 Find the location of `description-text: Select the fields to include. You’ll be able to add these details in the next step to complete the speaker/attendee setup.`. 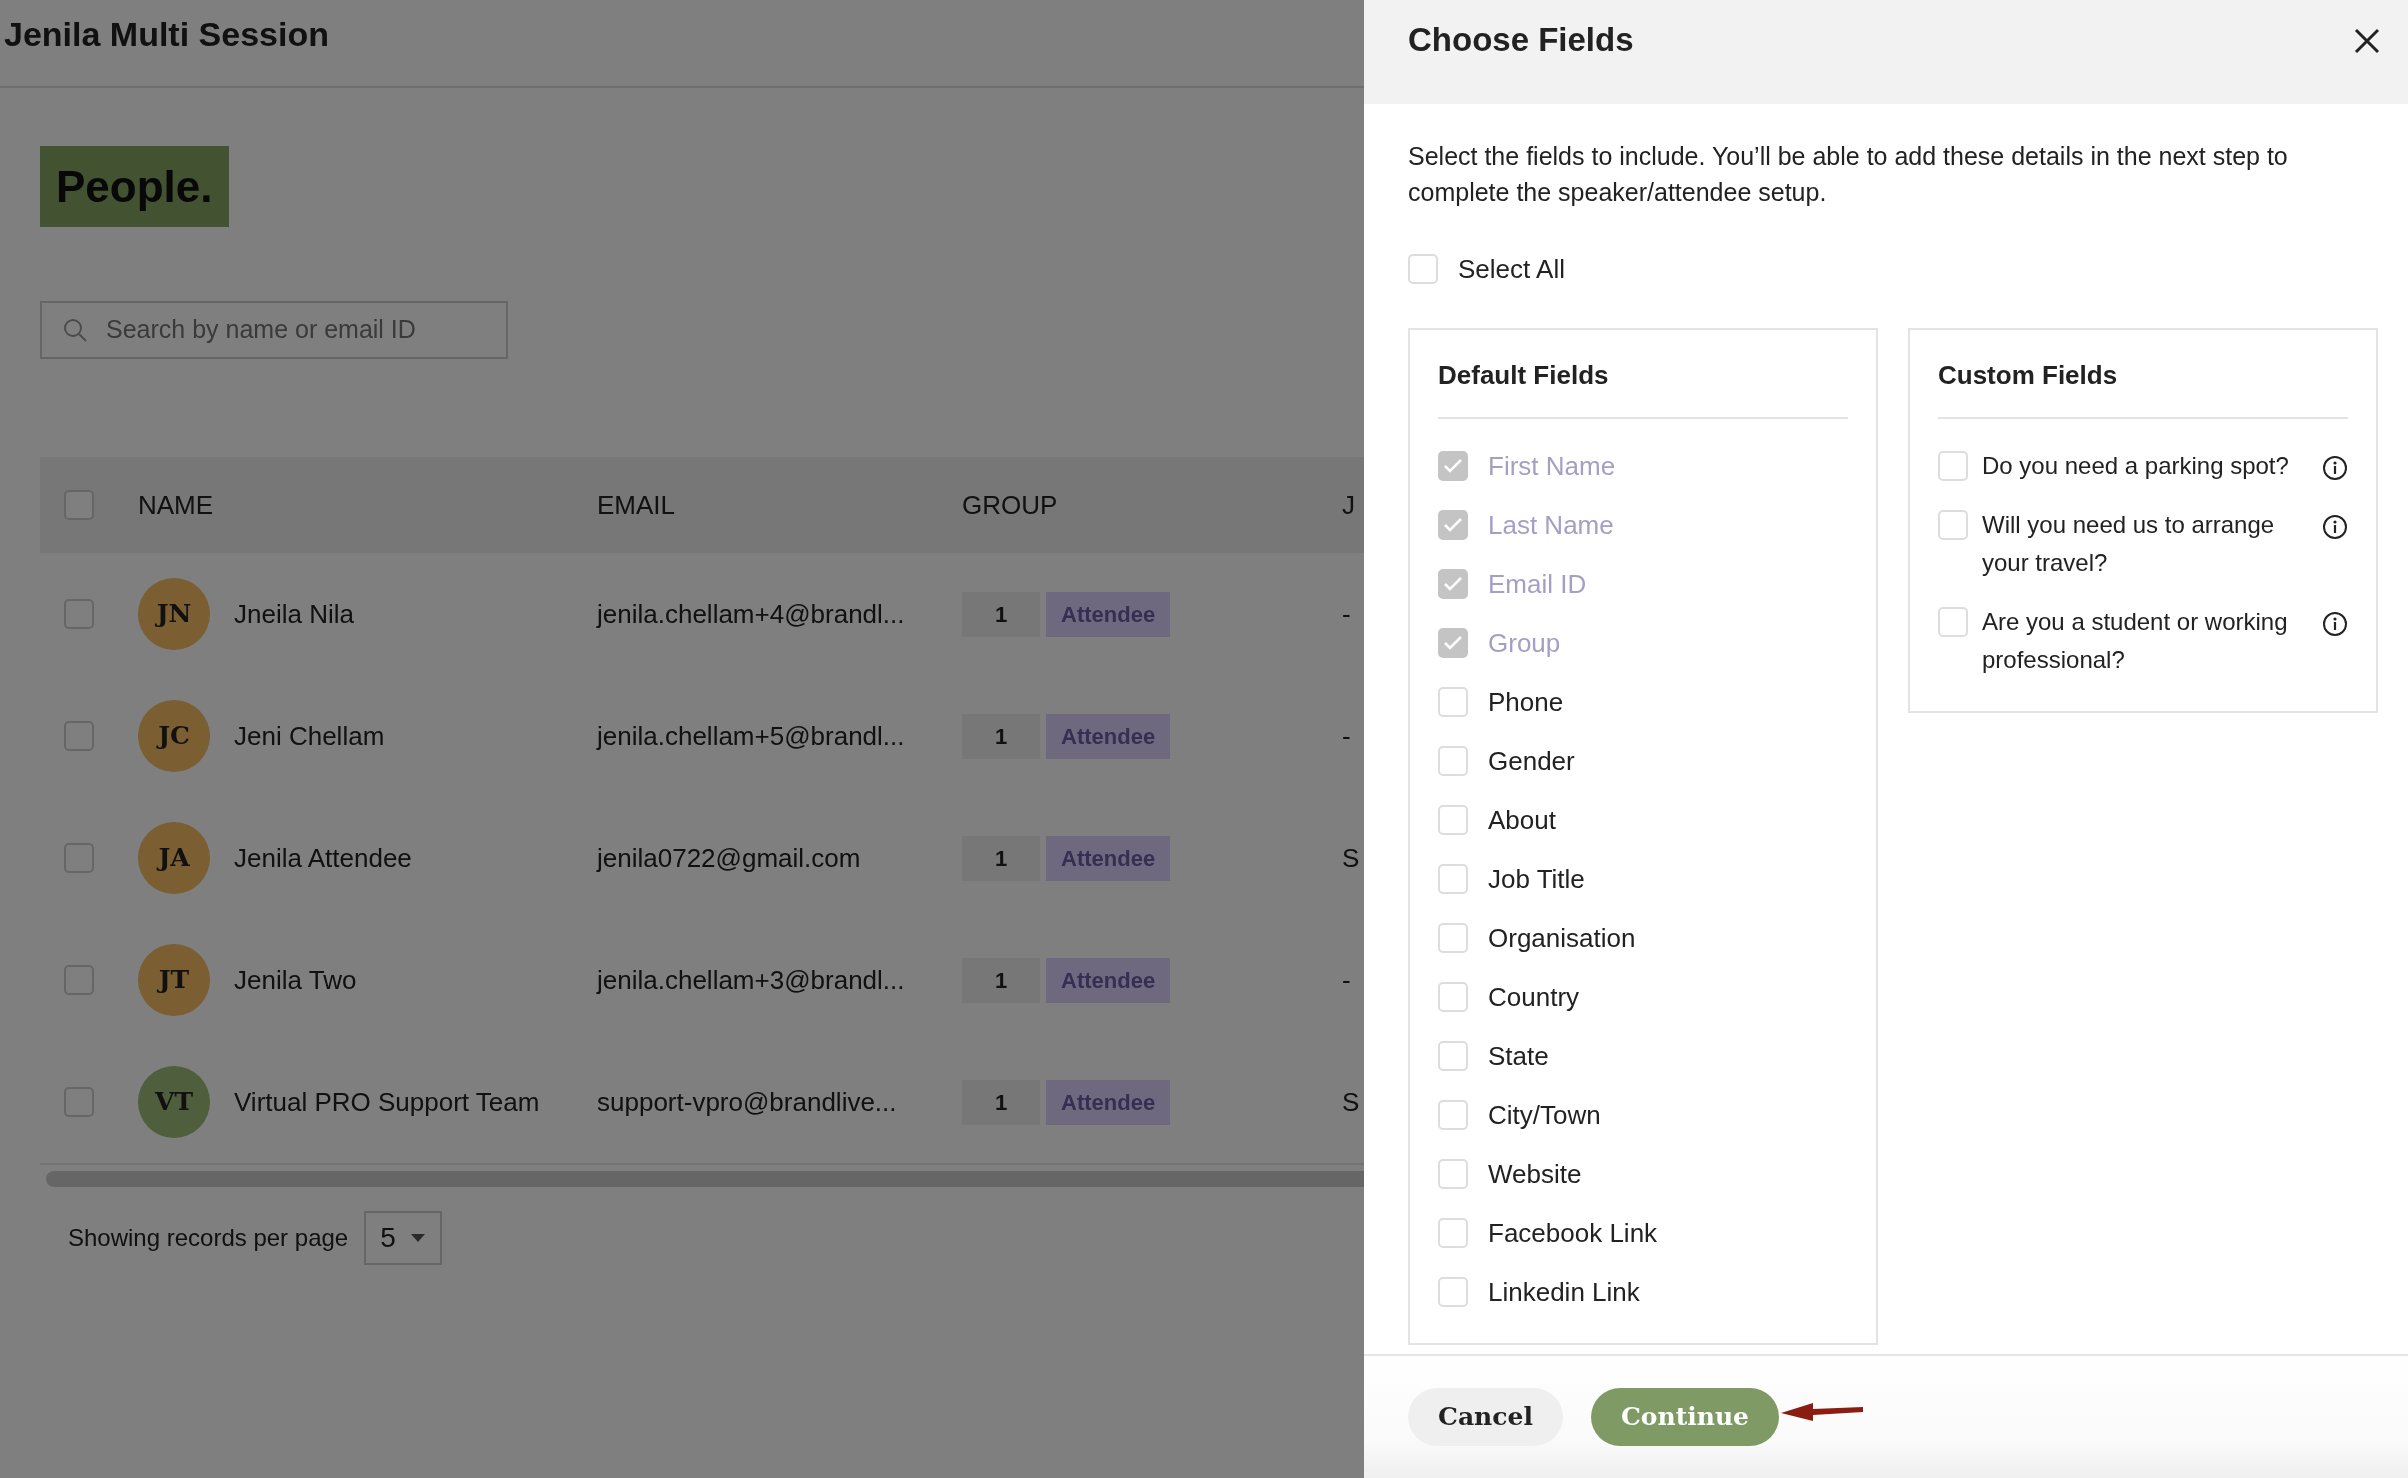

description-text: Select the fields to include. You’ll be able to add these details in the next step to complete the speaker/attendee setup. is located at coordinates (1848, 174).